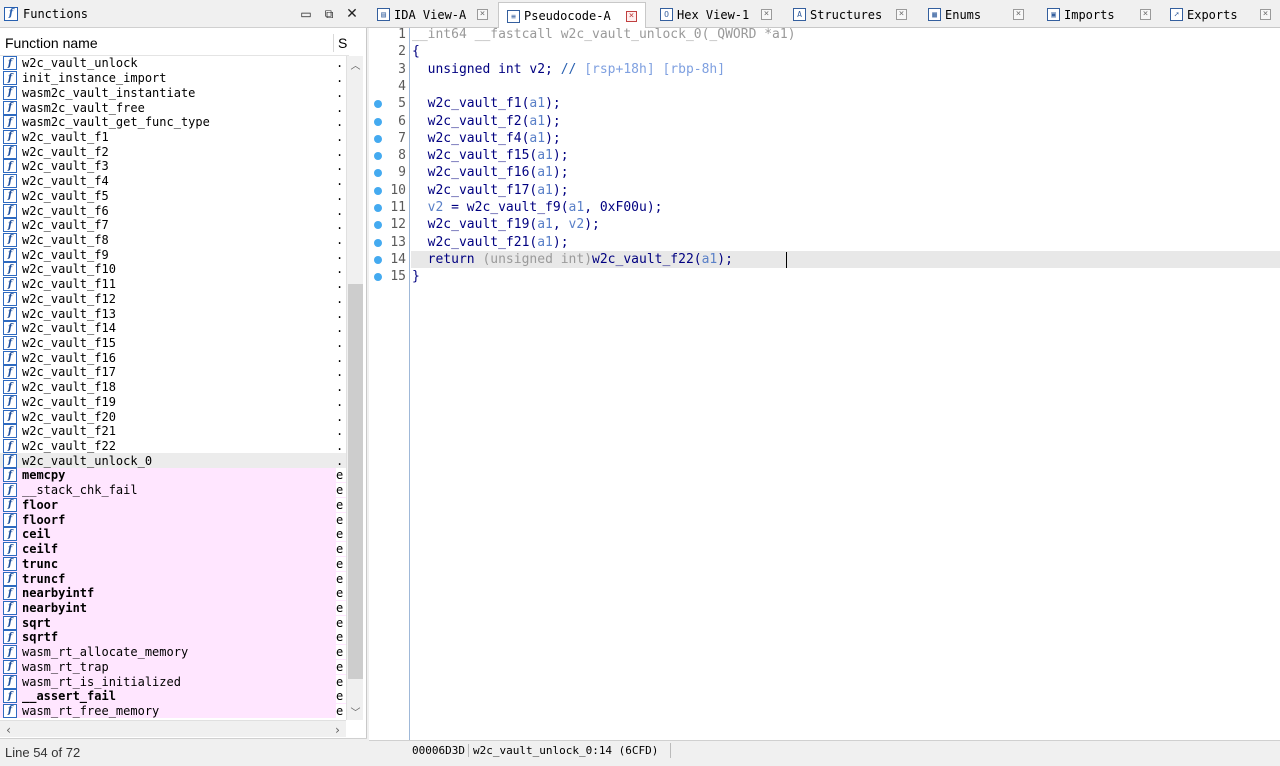  I want to click on function-row: f w2c_vault_f7., so click(173, 225).